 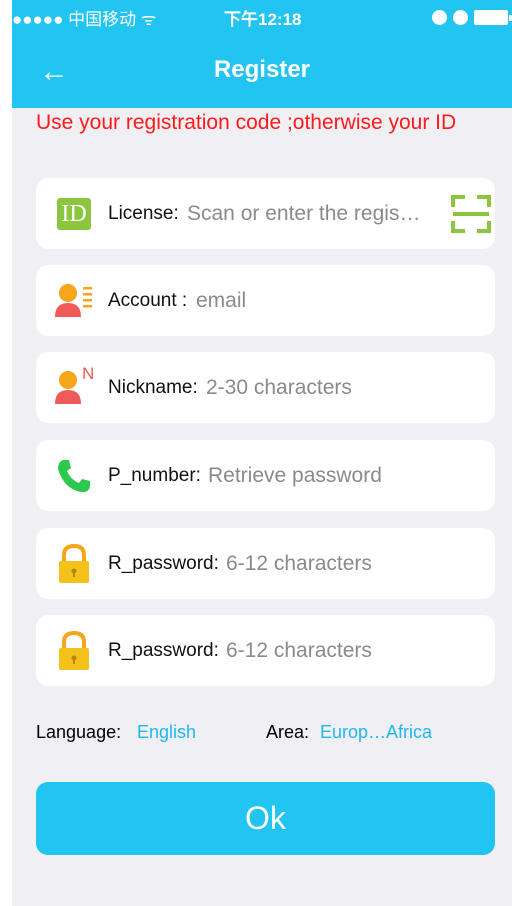 I want to click on account-field: Account :, so click(x=265, y=300).